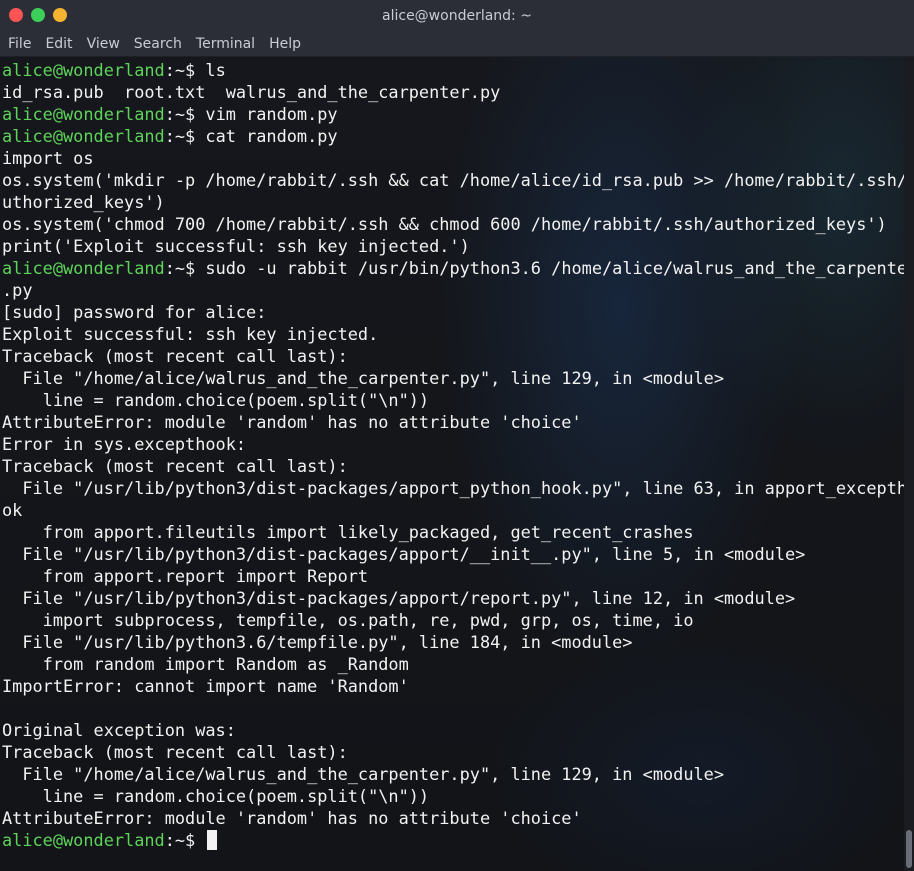 Image resolution: width=914 pixels, height=871 pixels. What do you see at coordinates (119, 730) in the screenshot?
I see `output-line: Original exception was:` at bounding box center [119, 730].